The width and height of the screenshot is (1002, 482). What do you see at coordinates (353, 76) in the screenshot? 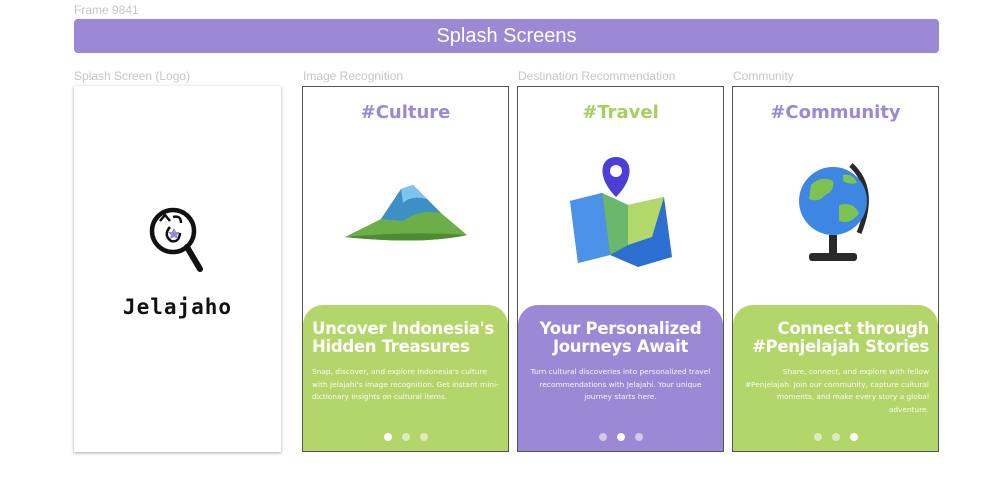
I see `screen-label-image-recognition: Image Recognition` at bounding box center [353, 76].